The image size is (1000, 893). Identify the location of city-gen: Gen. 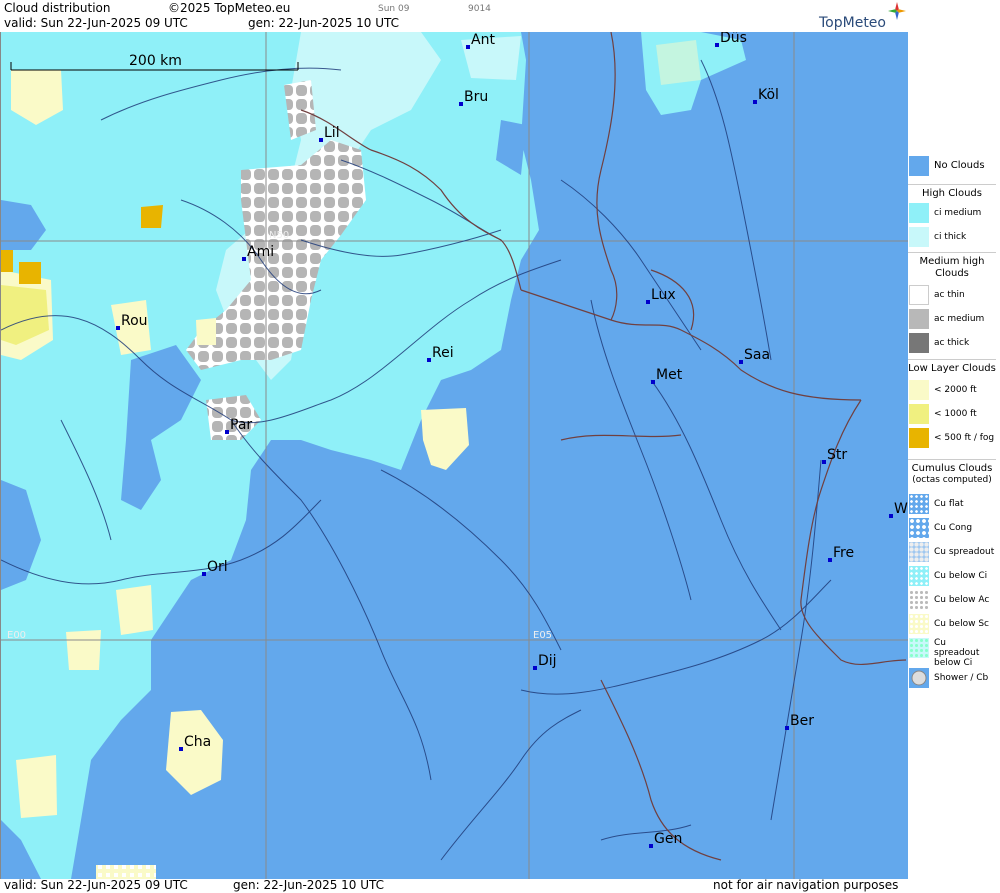
(665, 839).